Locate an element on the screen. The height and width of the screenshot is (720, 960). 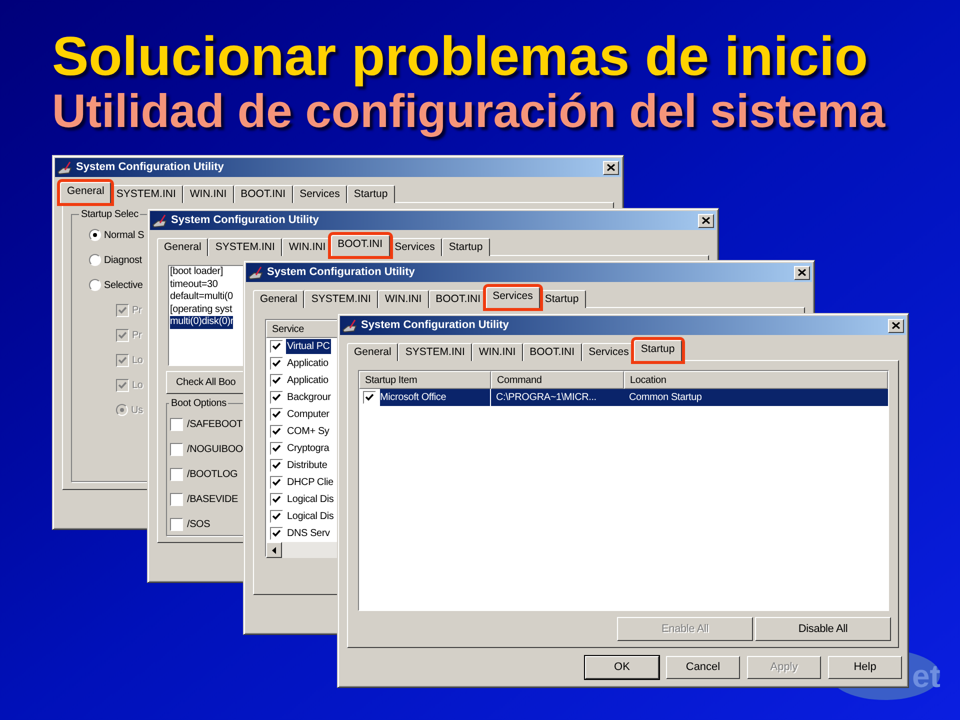
service-name: DHCP Clie is located at coordinates (310, 482).